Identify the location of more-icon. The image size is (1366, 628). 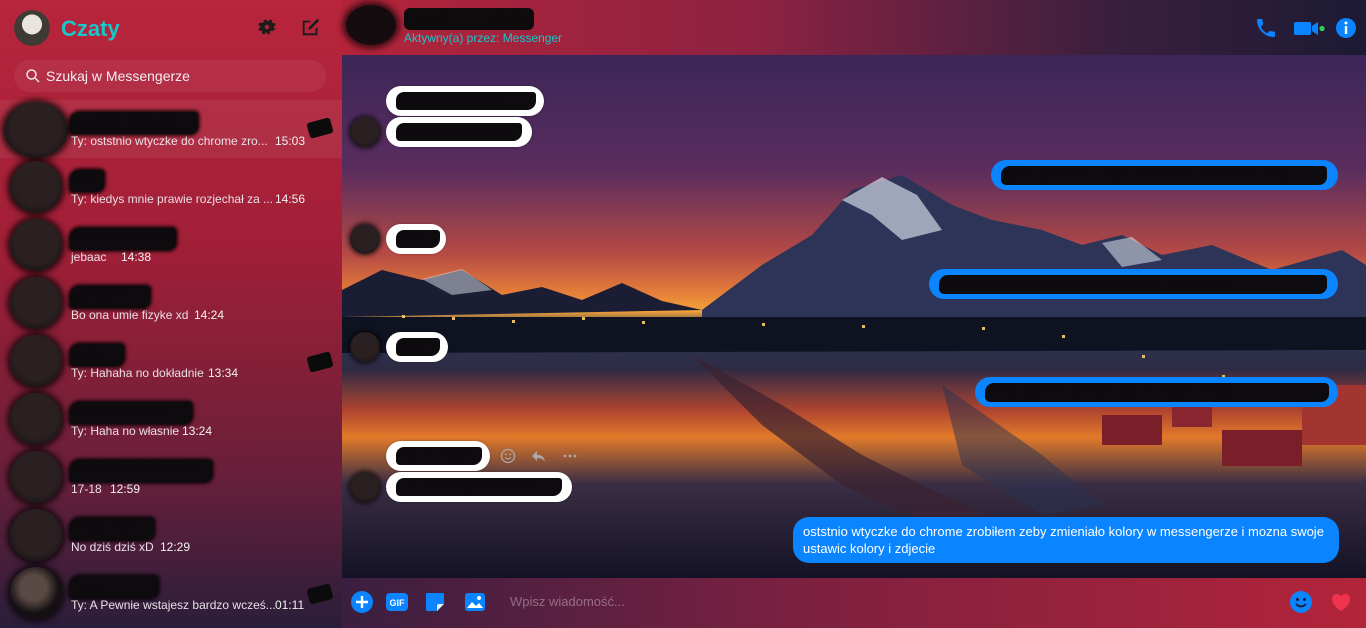
(570, 456).